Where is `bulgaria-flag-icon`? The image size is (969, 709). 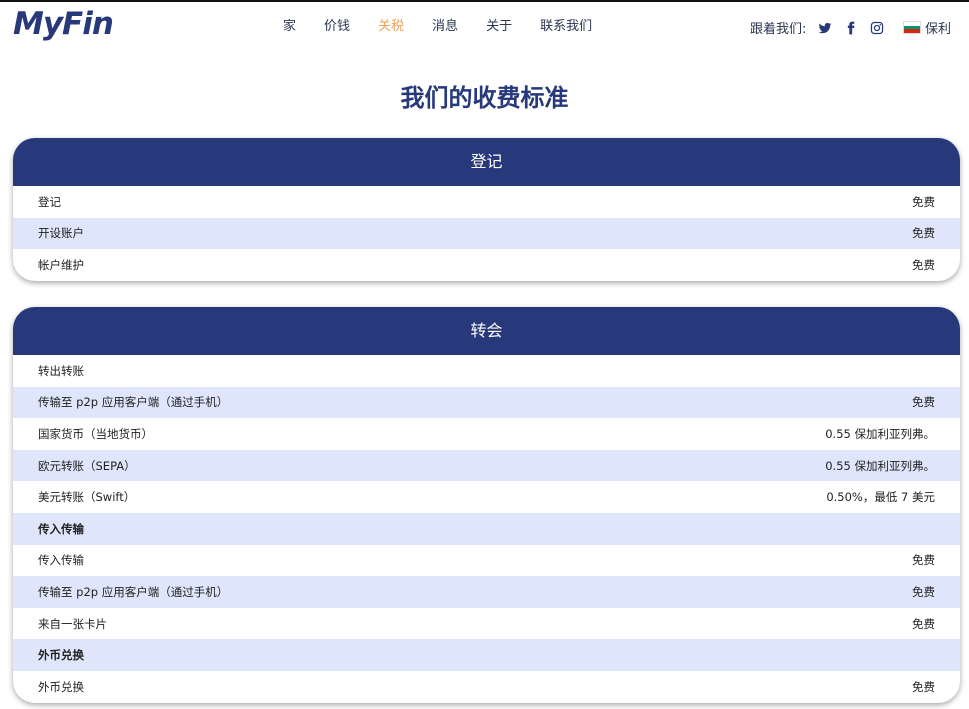
bulgaria-flag-icon is located at coordinates (912, 27).